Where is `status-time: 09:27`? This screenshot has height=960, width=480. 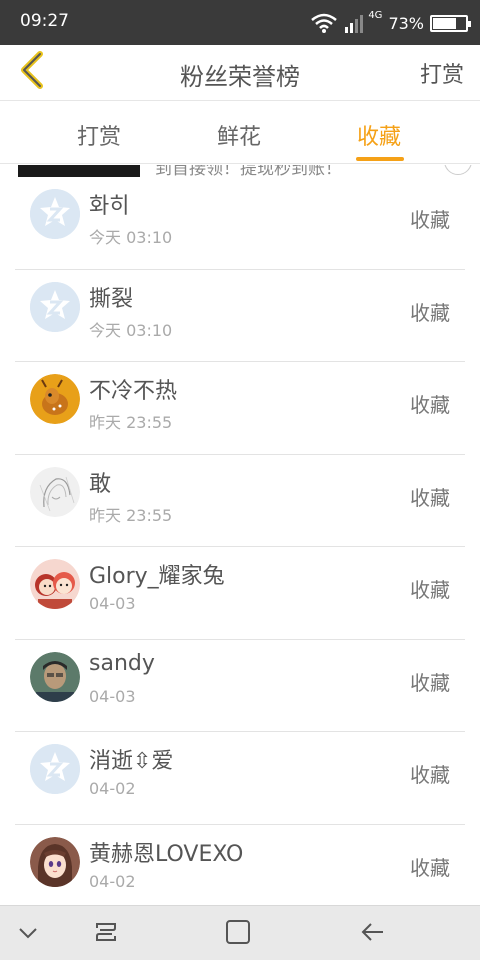
status-time: 09:27 is located at coordinates (44, 21).